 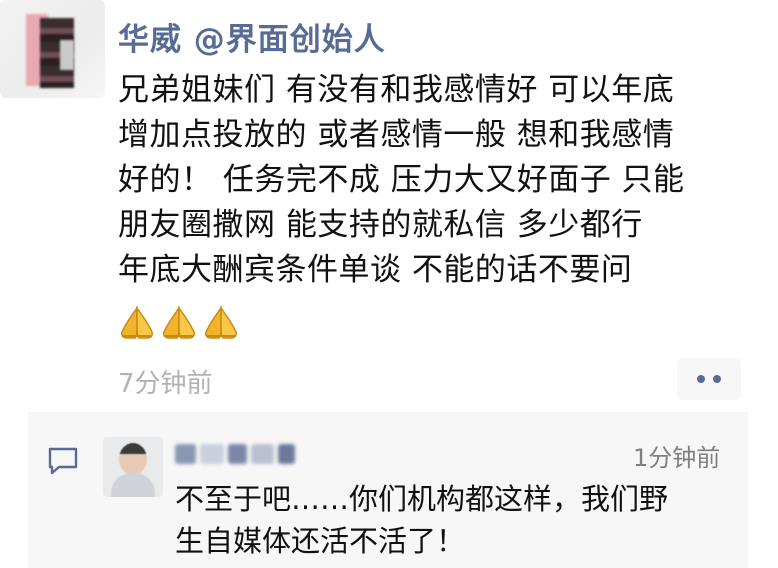 I want to click on commenter-avatar, so click(x=133, y=467).